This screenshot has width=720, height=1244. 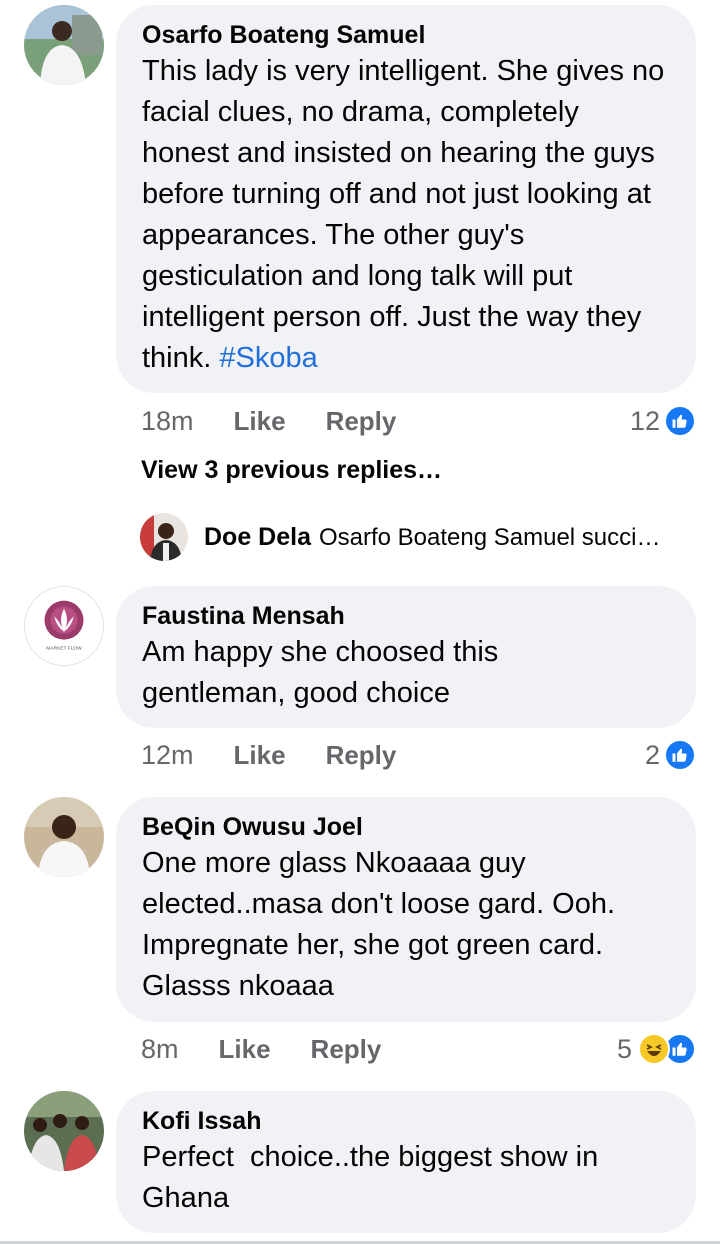 What do you see at coordinates (406, 827) in the screenshot?
I see `comment-author: BeQin Owusu Joel` at bounding box center [406, 827].